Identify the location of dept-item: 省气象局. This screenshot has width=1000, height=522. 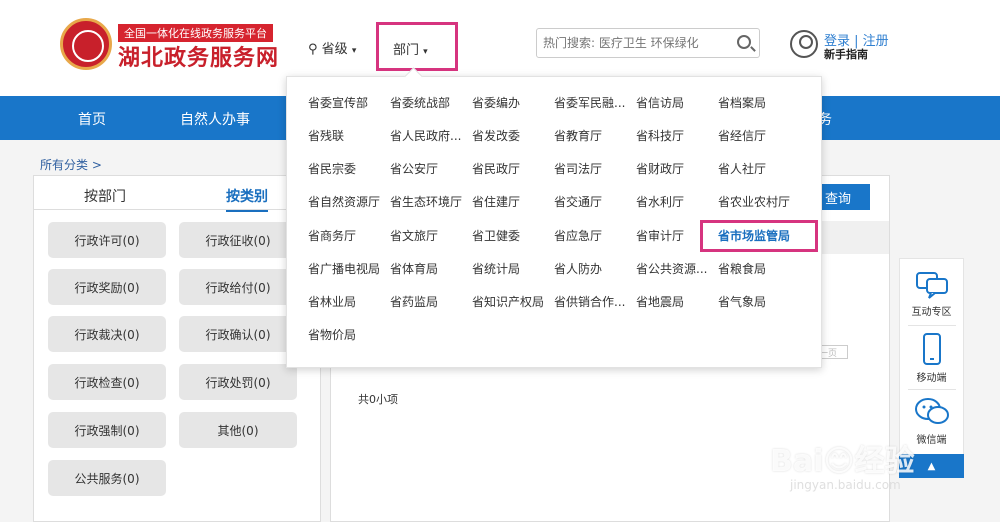
(742, 301).